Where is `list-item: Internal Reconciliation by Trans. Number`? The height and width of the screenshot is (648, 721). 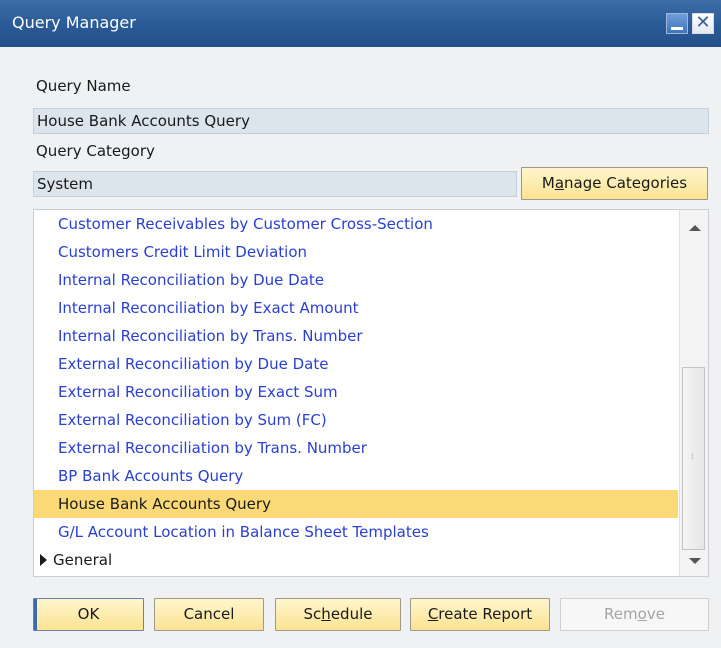
list-item: Internal Reconciliation by Trans. Number is located at coordinates (356, 336).